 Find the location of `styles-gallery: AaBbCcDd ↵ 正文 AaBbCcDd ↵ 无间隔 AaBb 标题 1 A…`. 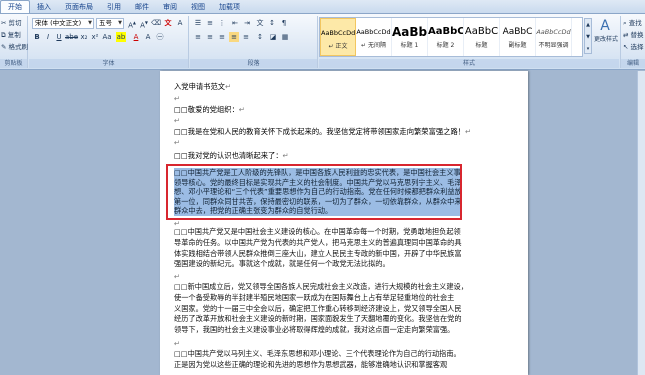

styles-gallery: AaBbCcDd ↵ 正文 AaBbCcDd ↵ 无间隔 AaBb 标题 1 A… is located at coordinates (451, 37).